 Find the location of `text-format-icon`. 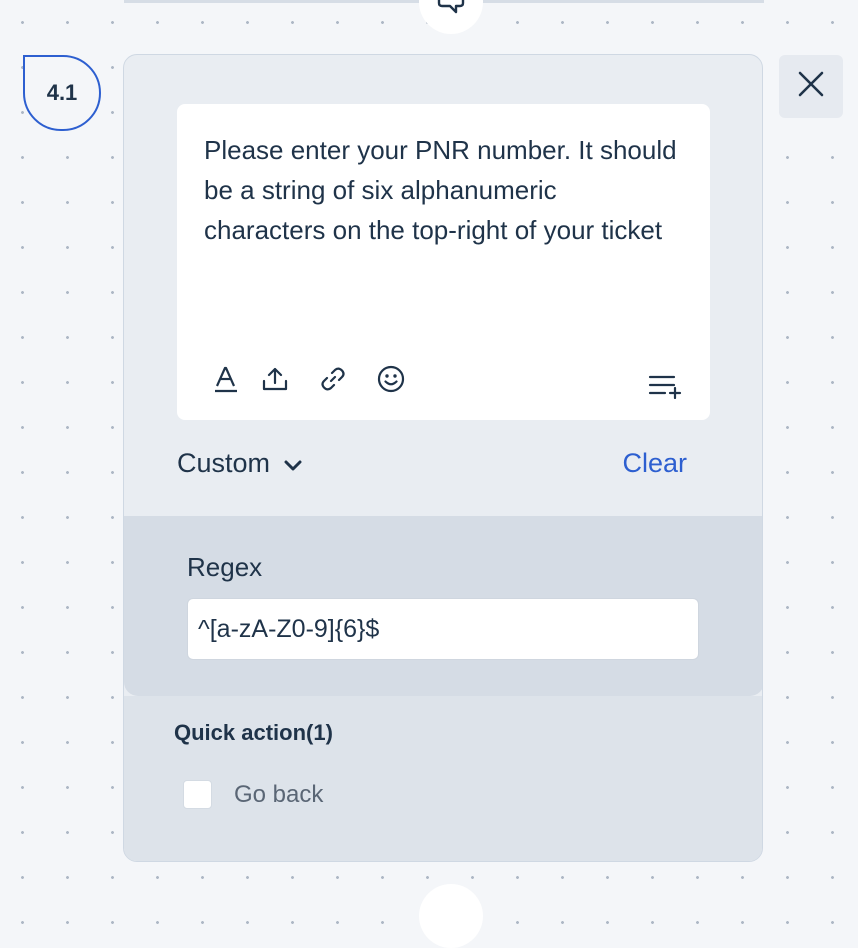

text-format-icon is located at coordinates (226, 381).